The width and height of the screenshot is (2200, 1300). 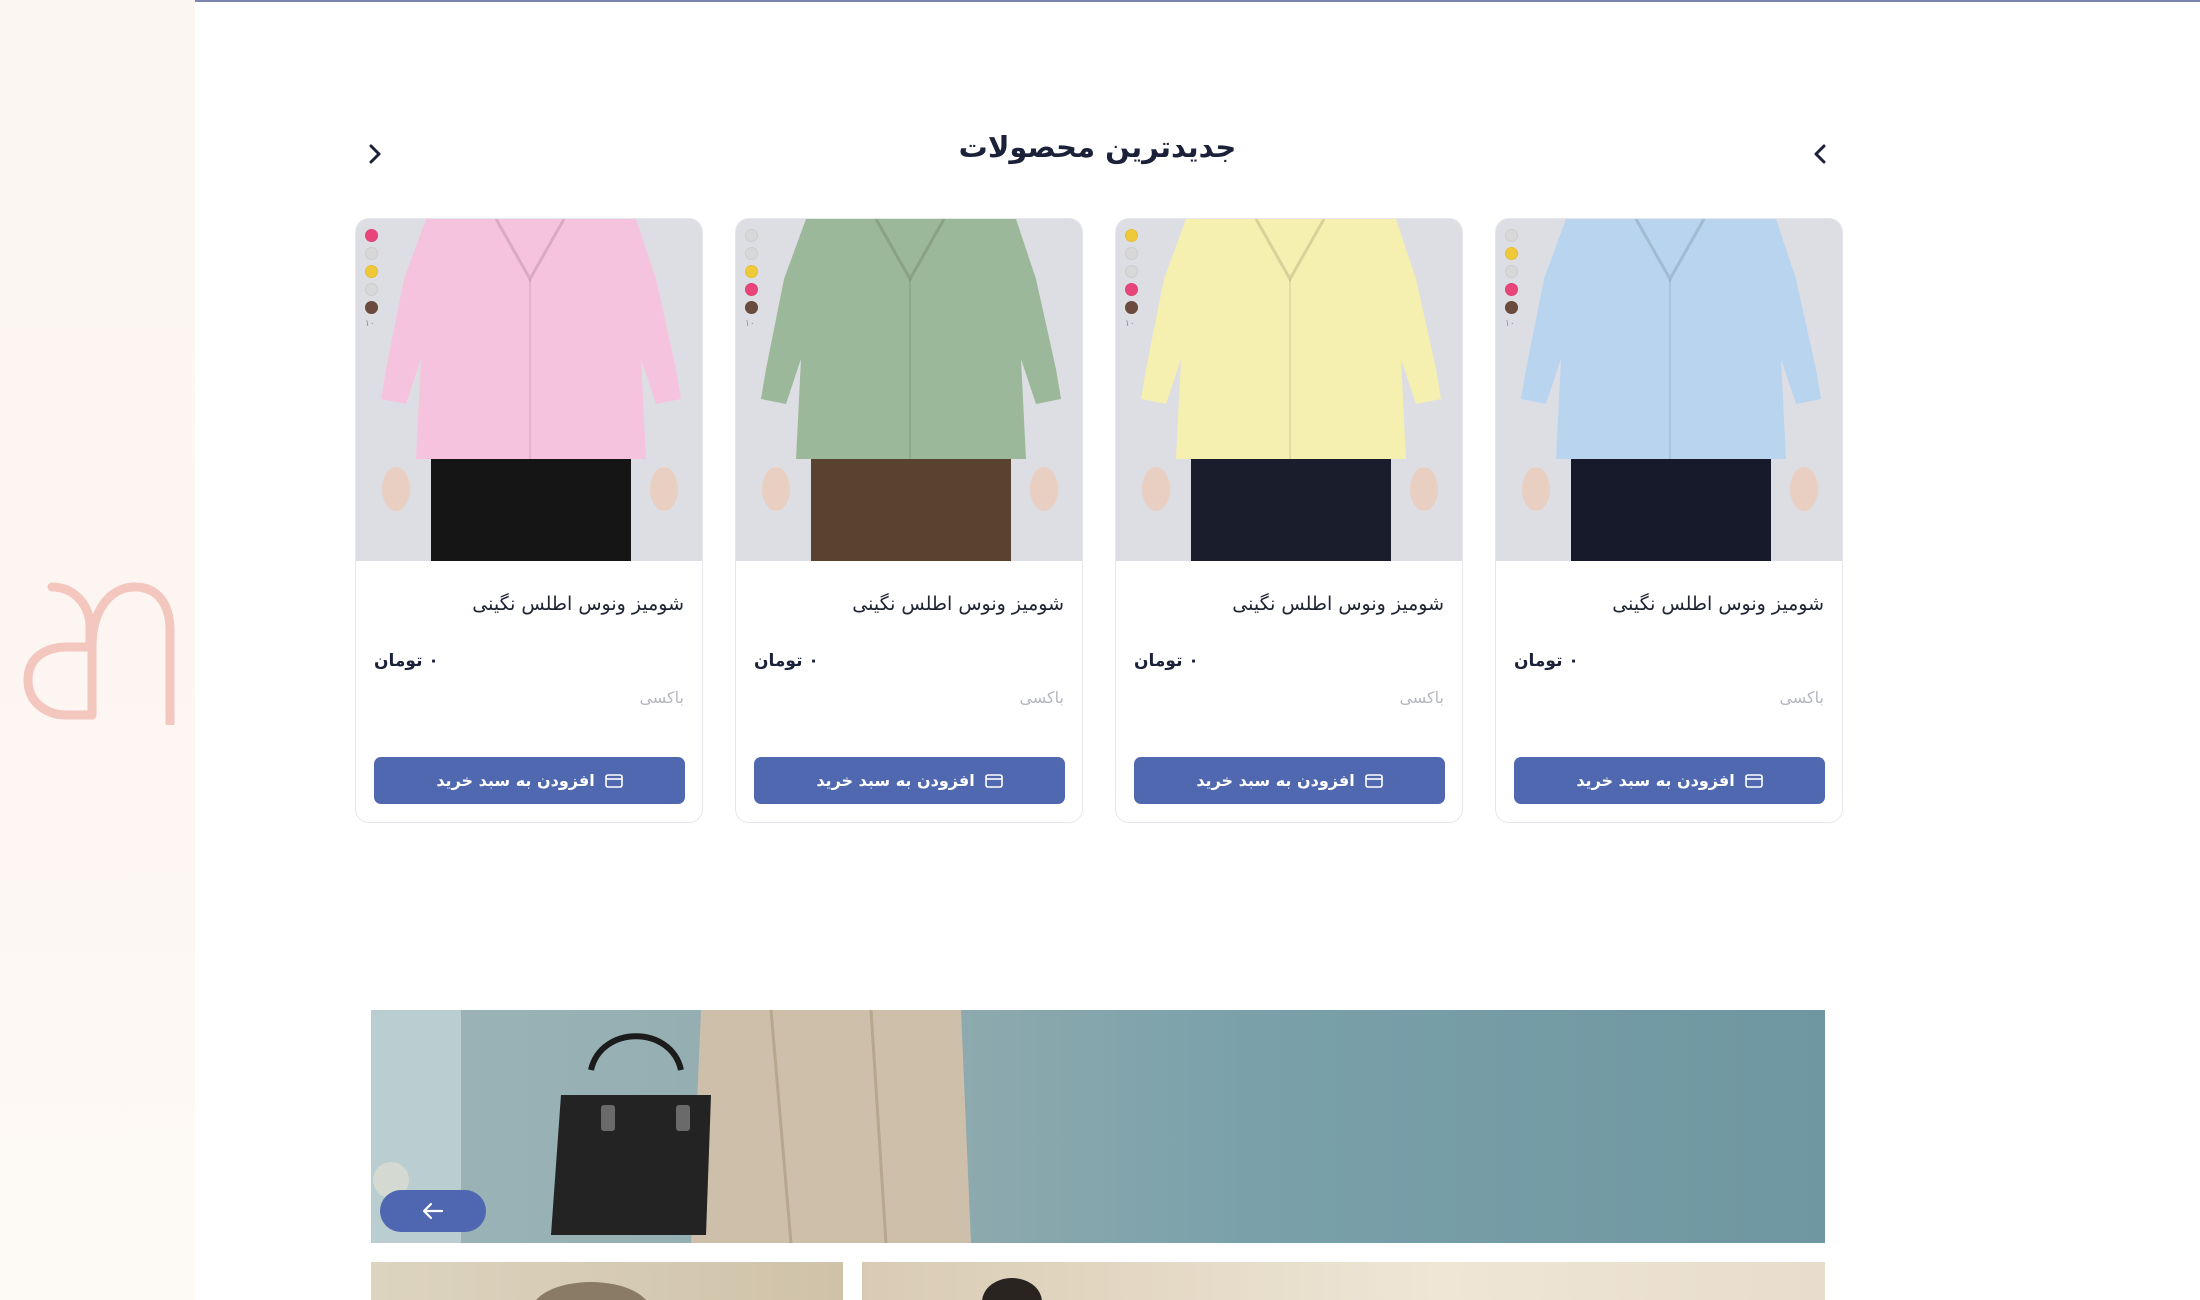 What do you see at coordinates (99, 653) in the screenshot?
I see `brand-logo` at bounding box center [99, 653].